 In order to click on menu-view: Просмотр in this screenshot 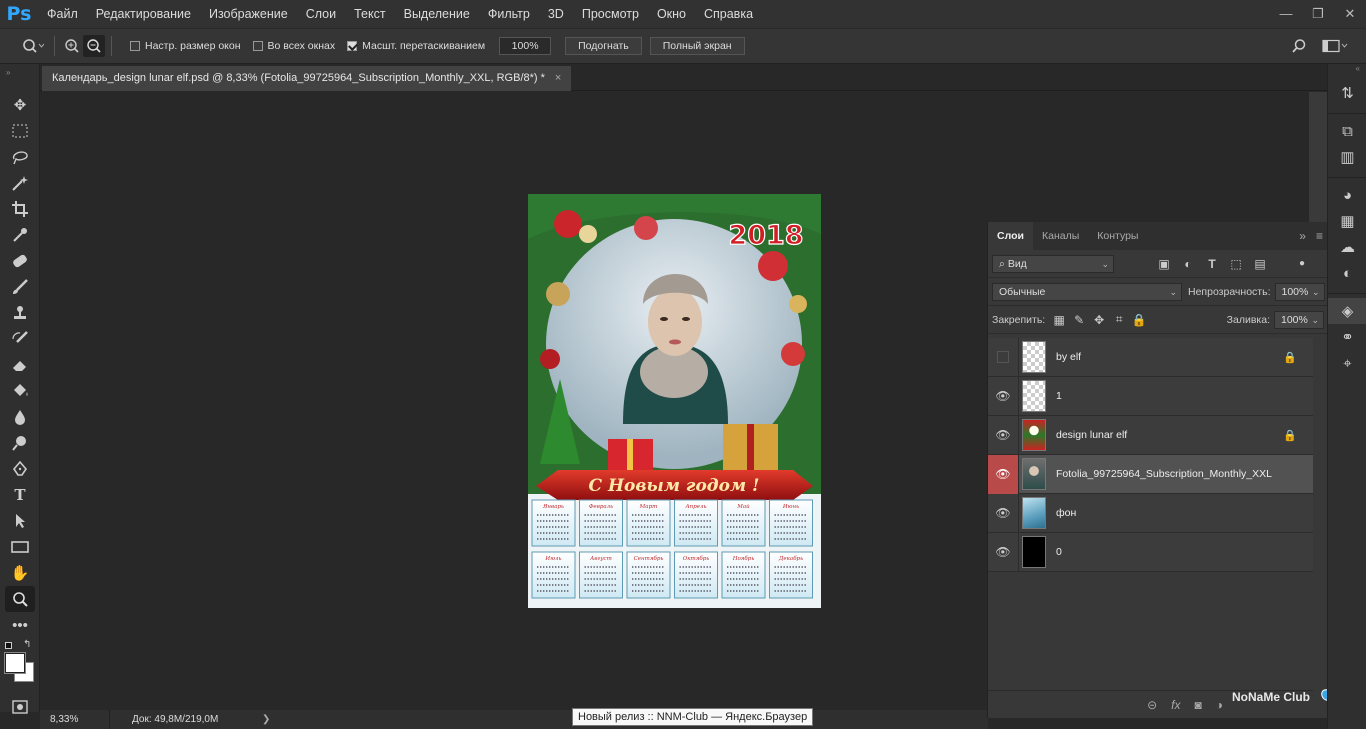, I will do `click(610, 14)`.